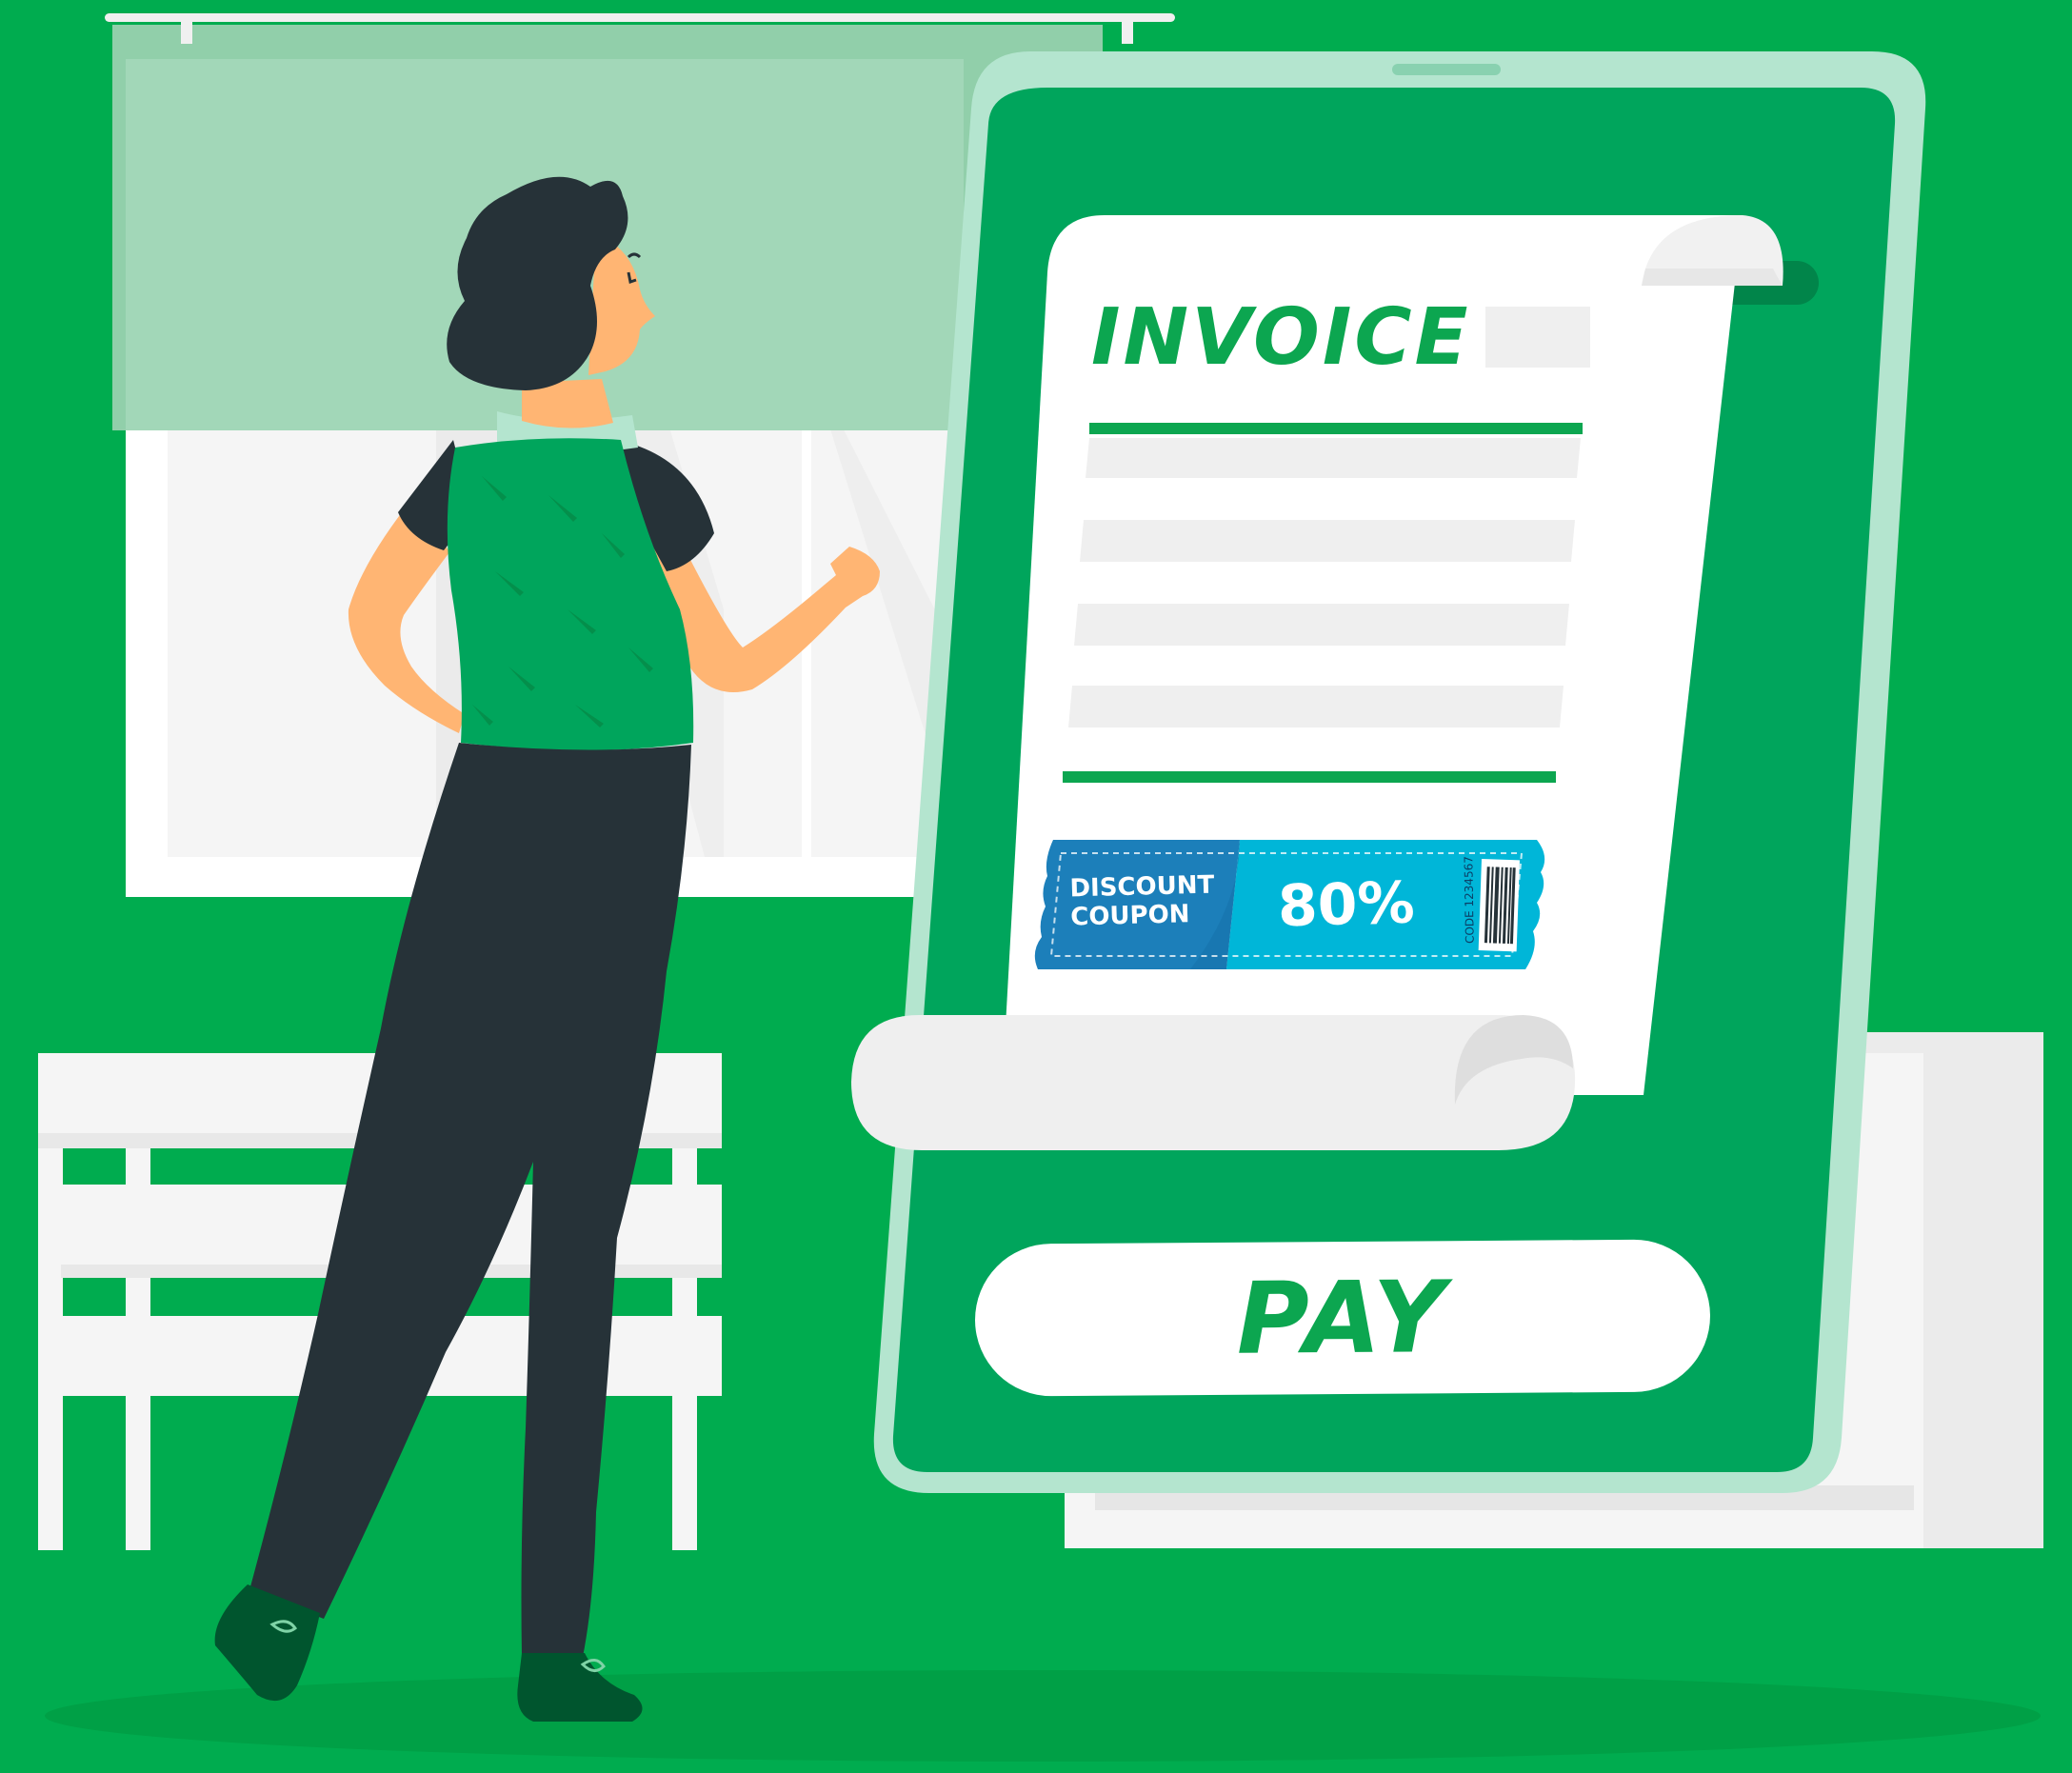 The width and height of the screenshot is (2072, 1773). Describe the element at coordinates (1342, 1318) in the screenshot. I see `pay-button: PAY` at that location.